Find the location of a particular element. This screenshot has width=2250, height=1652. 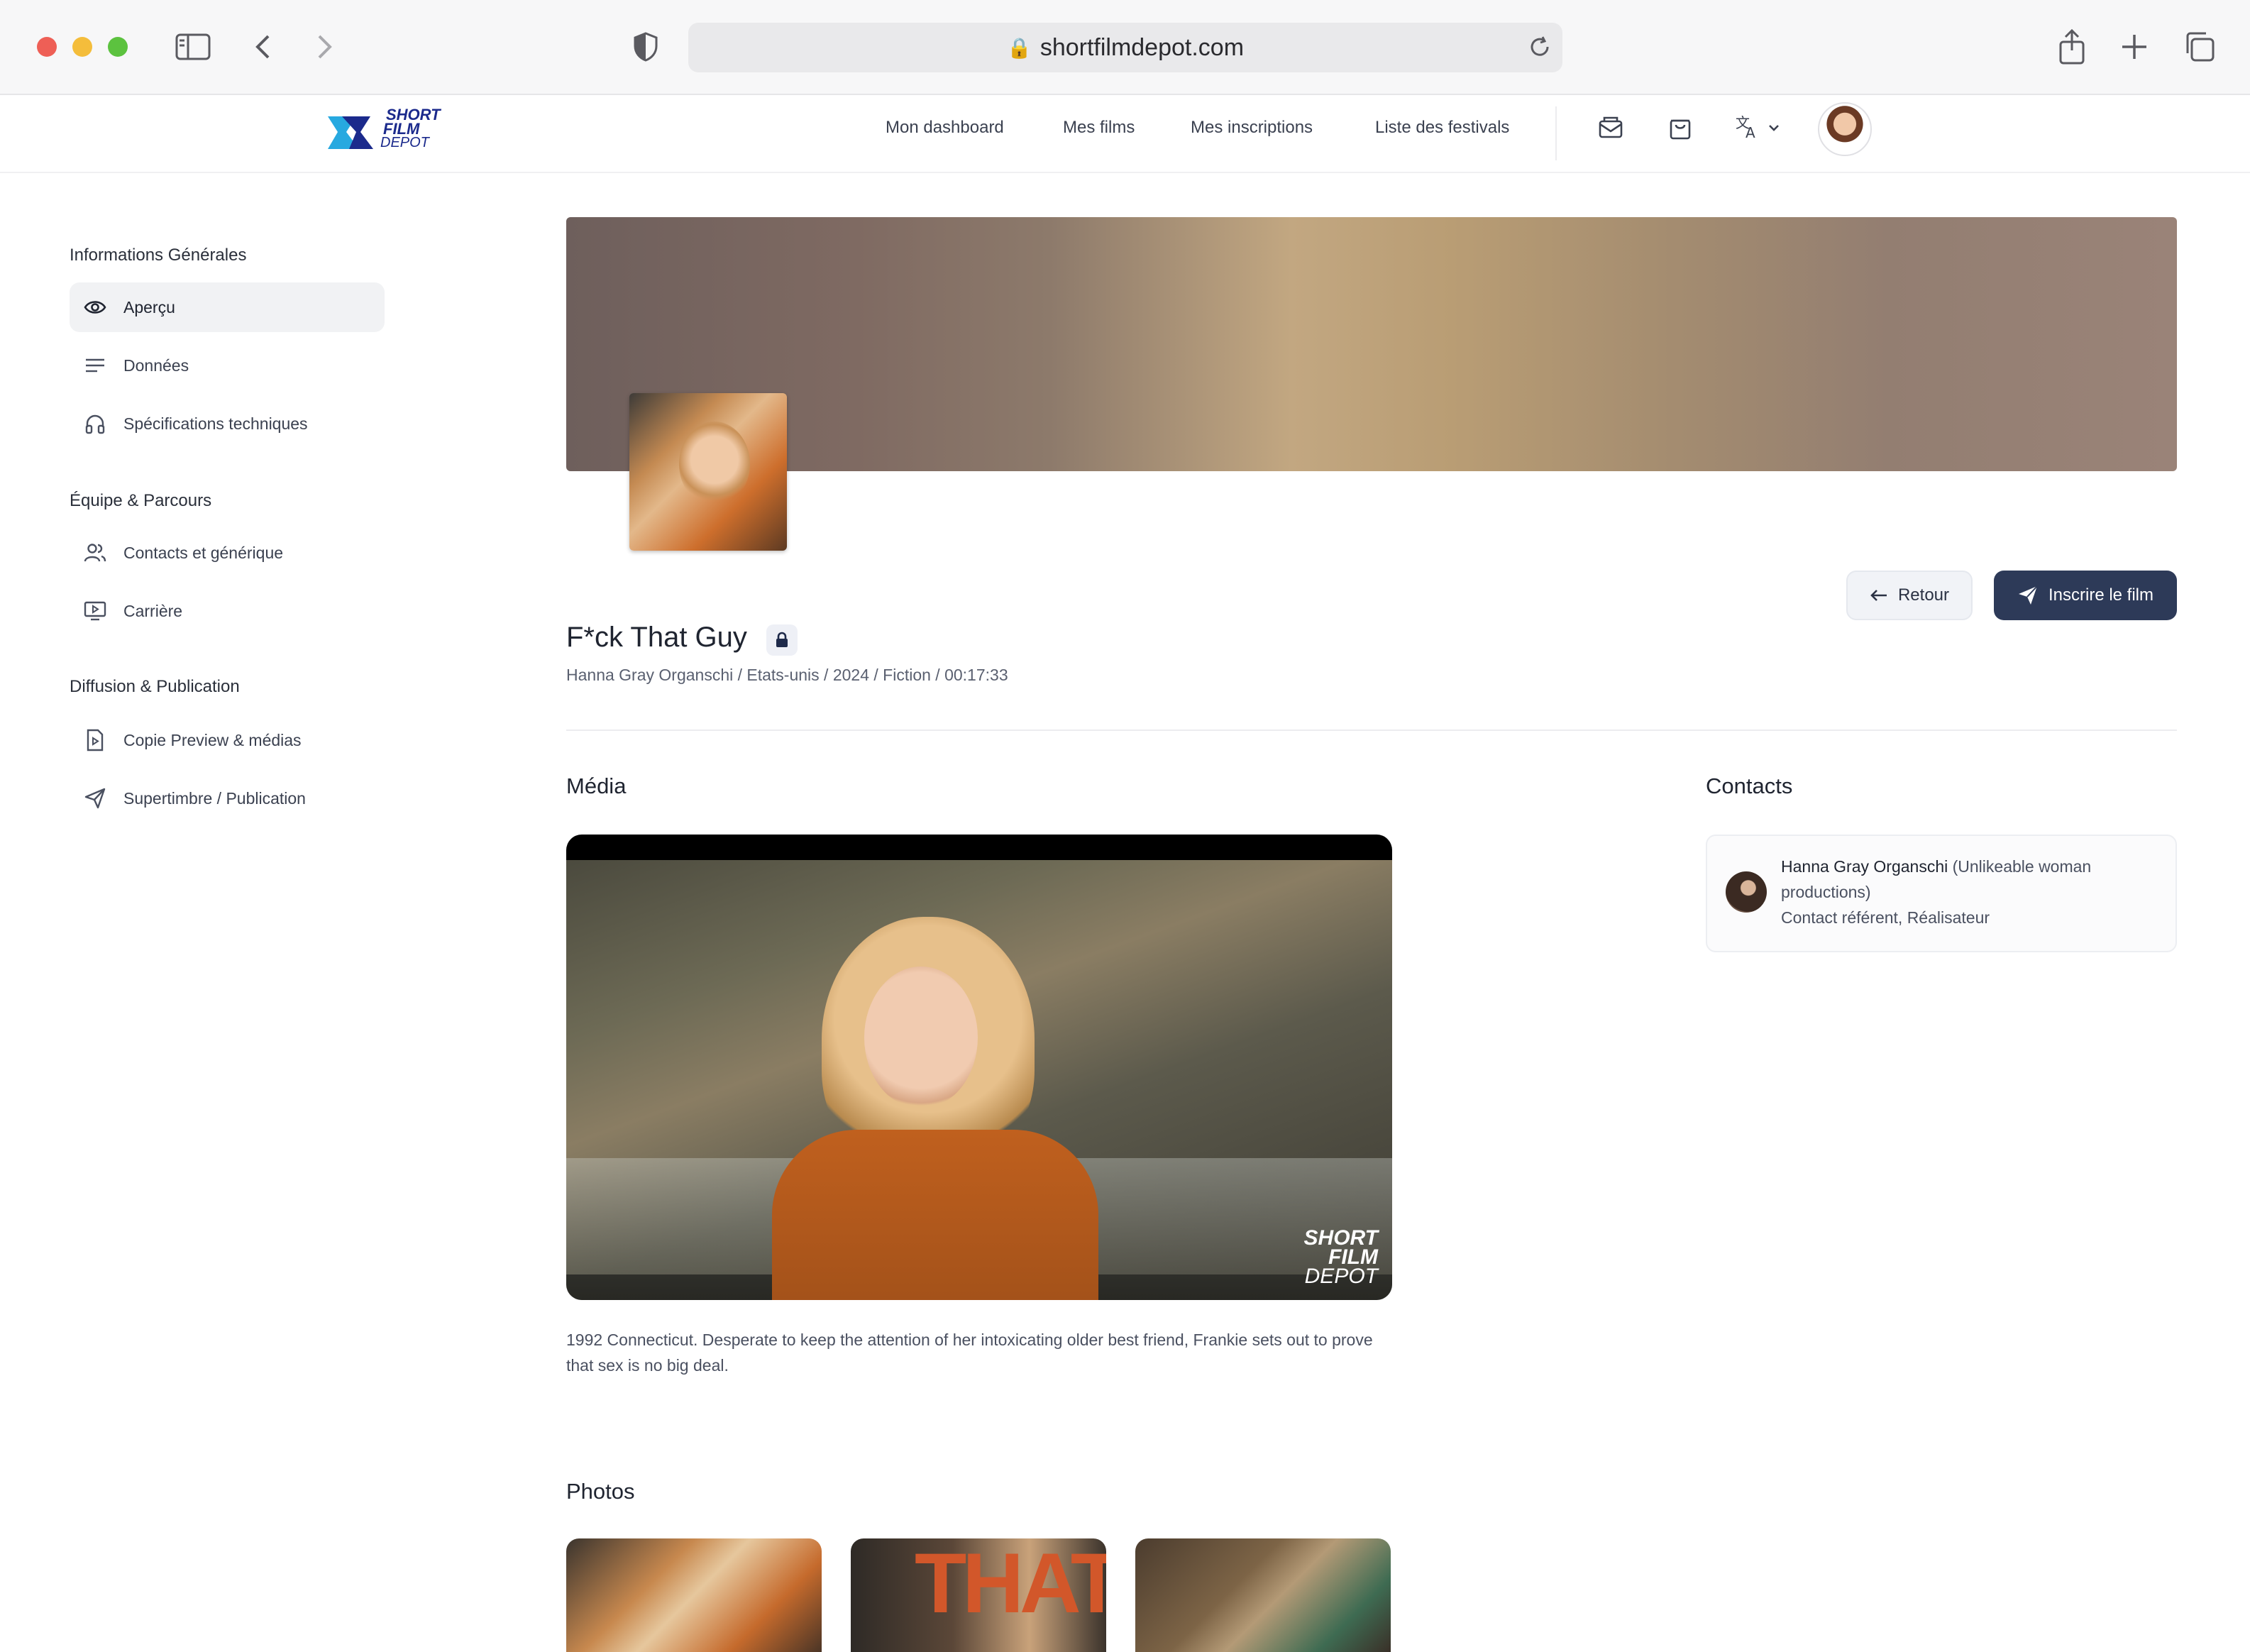

lock-icon is located at coordinates (782, 640).